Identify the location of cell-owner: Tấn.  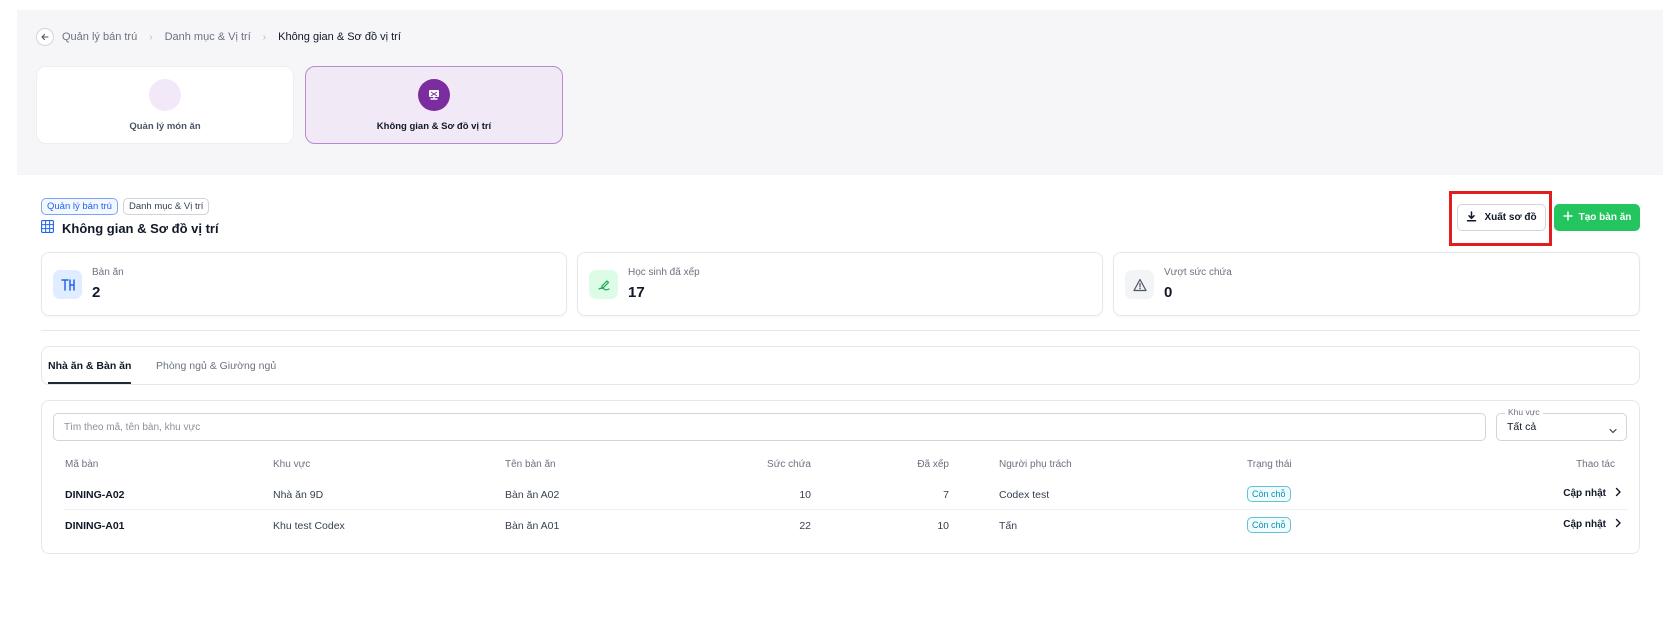
(1008, 526).